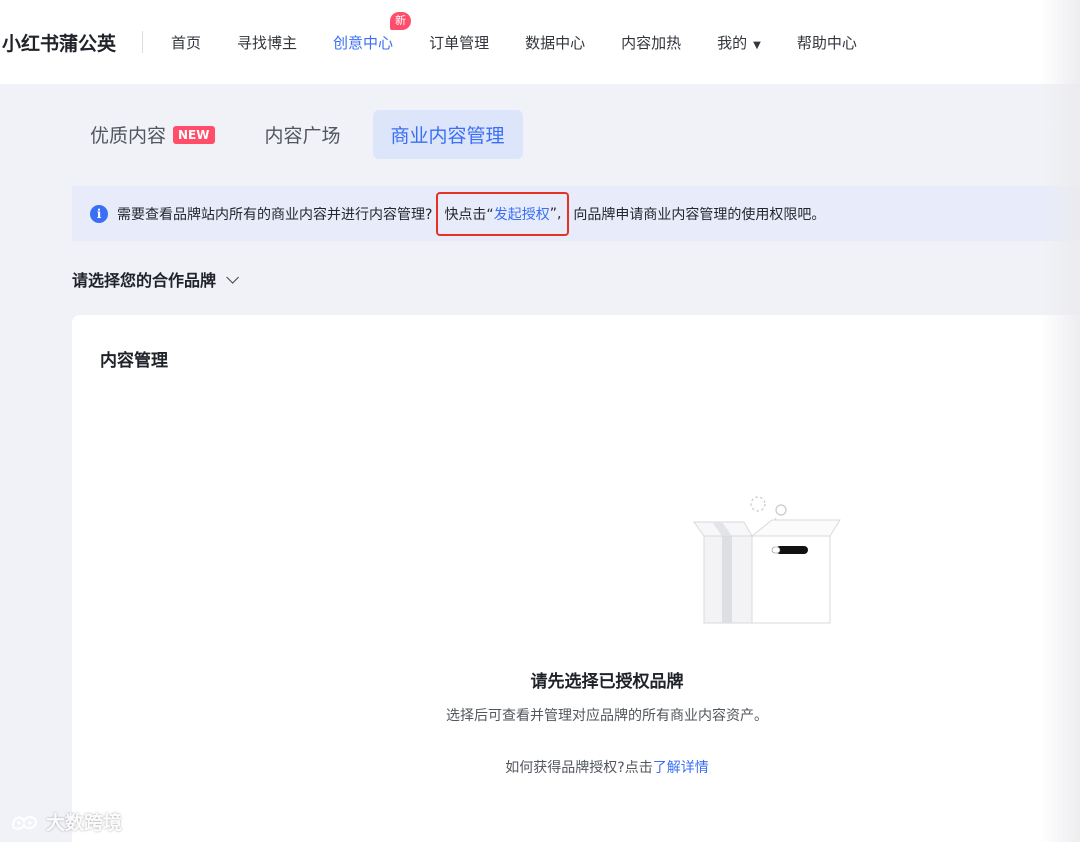 The image size is (1080, 842). I want to click on notice-cta-suffix: ”,, so click(555, 213).